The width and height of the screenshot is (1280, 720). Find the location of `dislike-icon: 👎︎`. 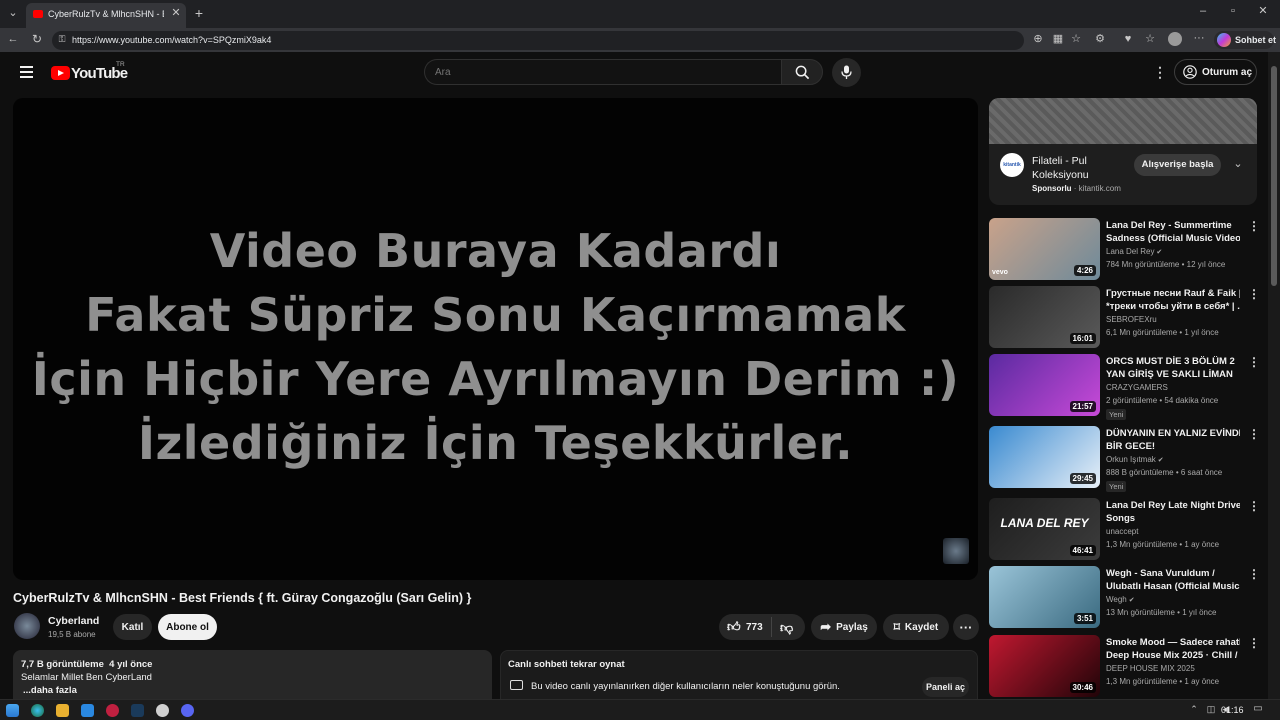

dislike-icon: 👎︎ is located at coordinates (786, 628).